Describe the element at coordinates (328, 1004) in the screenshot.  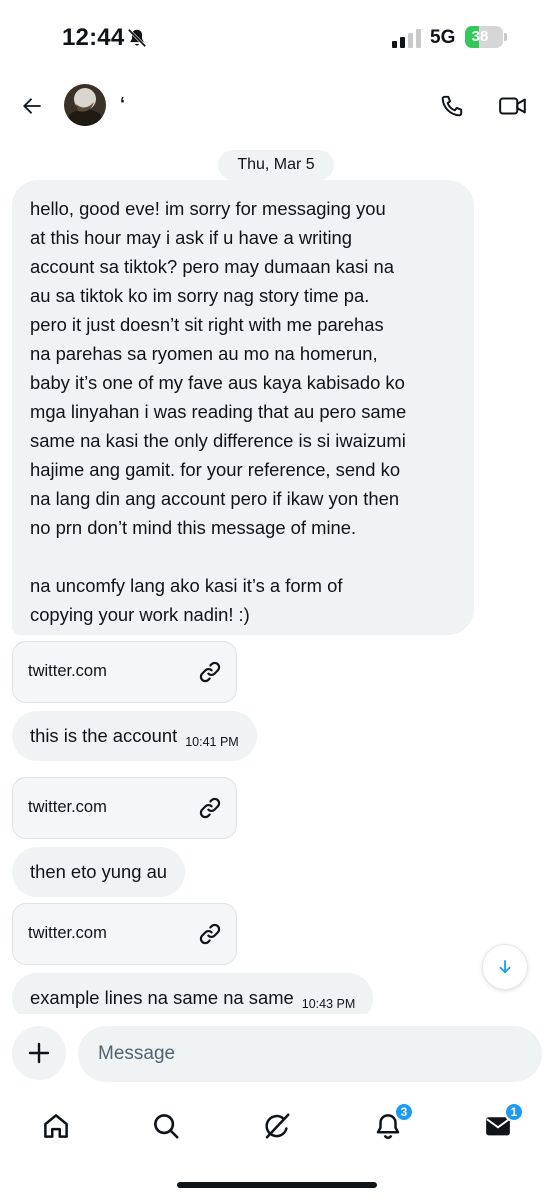
I see `message-timestamp: 10:43 PM` at that location.